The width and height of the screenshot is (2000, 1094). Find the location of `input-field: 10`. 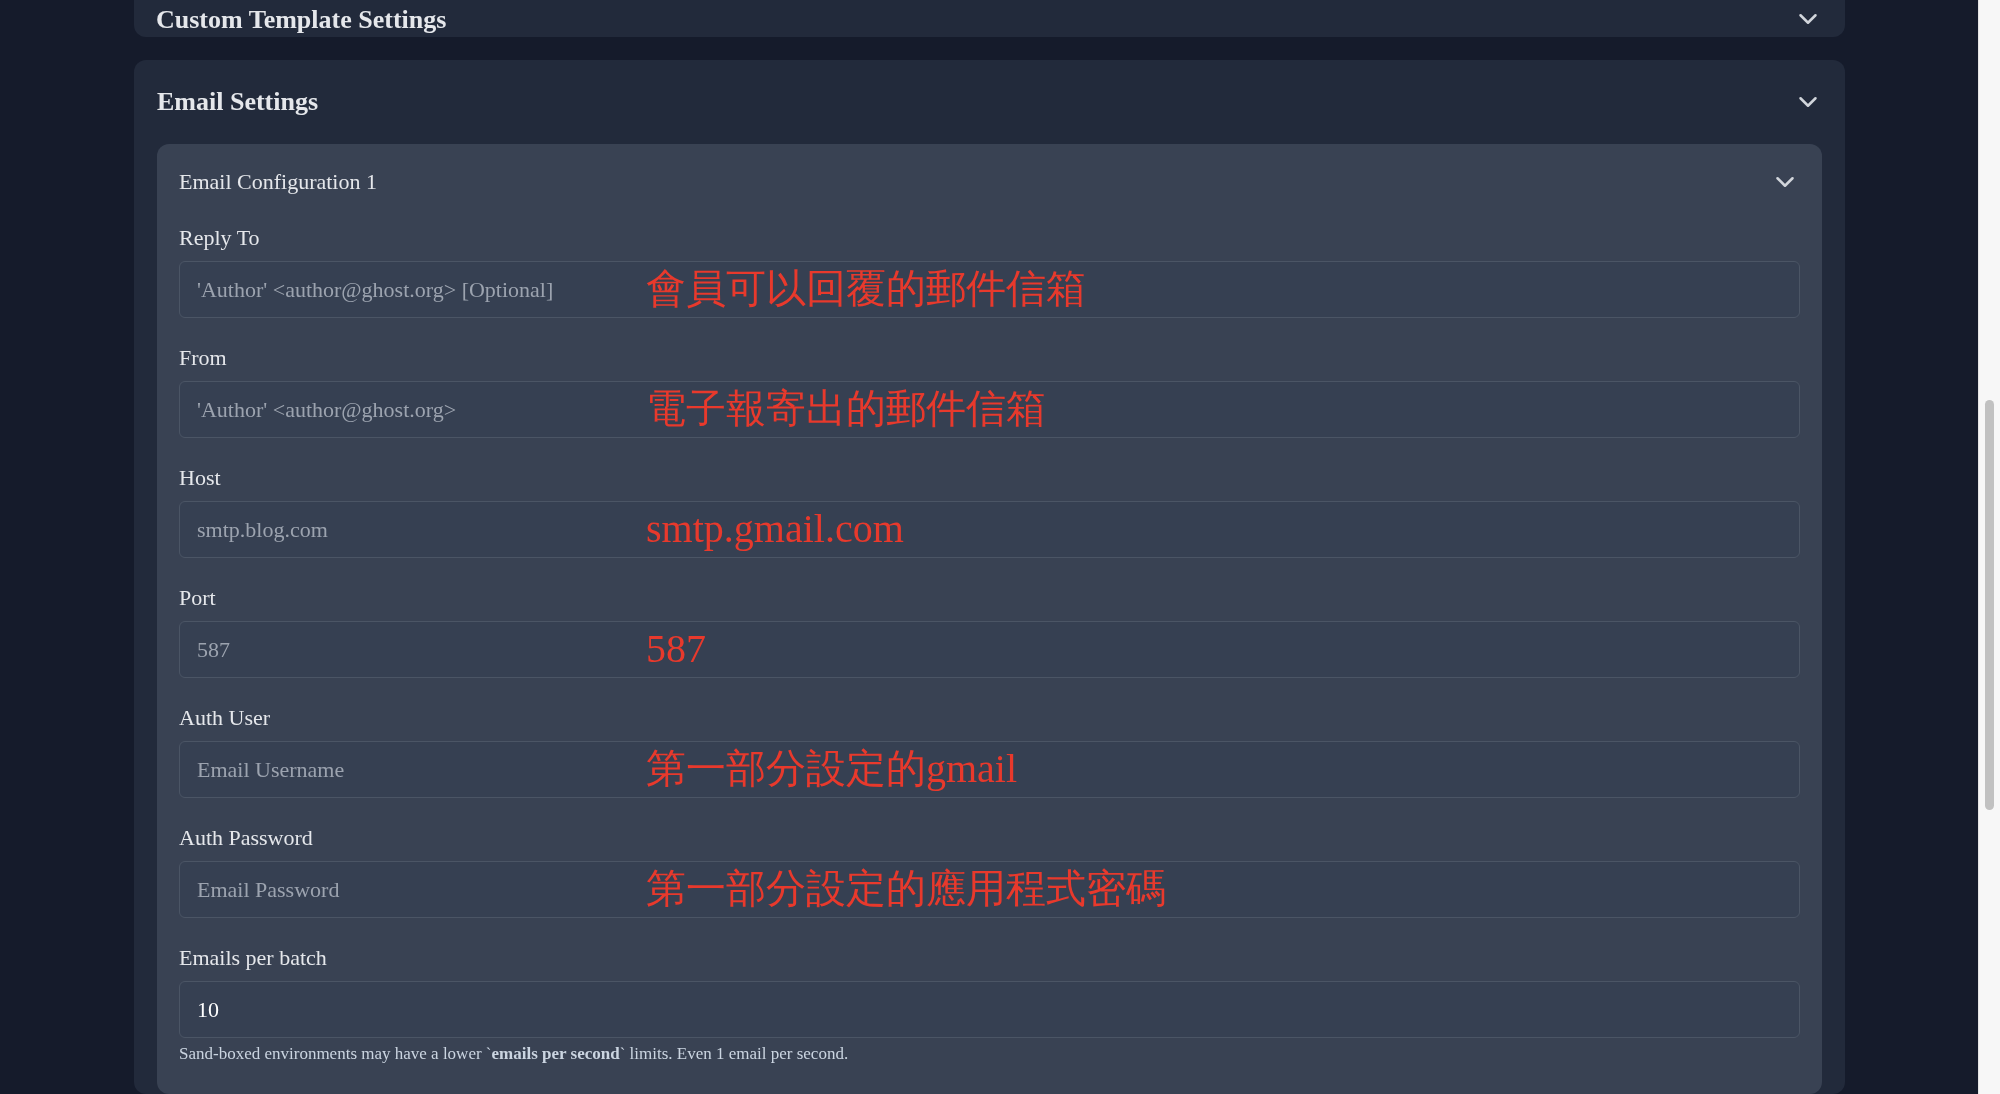

input-field: 10 is located at coordinates (989, 1009).